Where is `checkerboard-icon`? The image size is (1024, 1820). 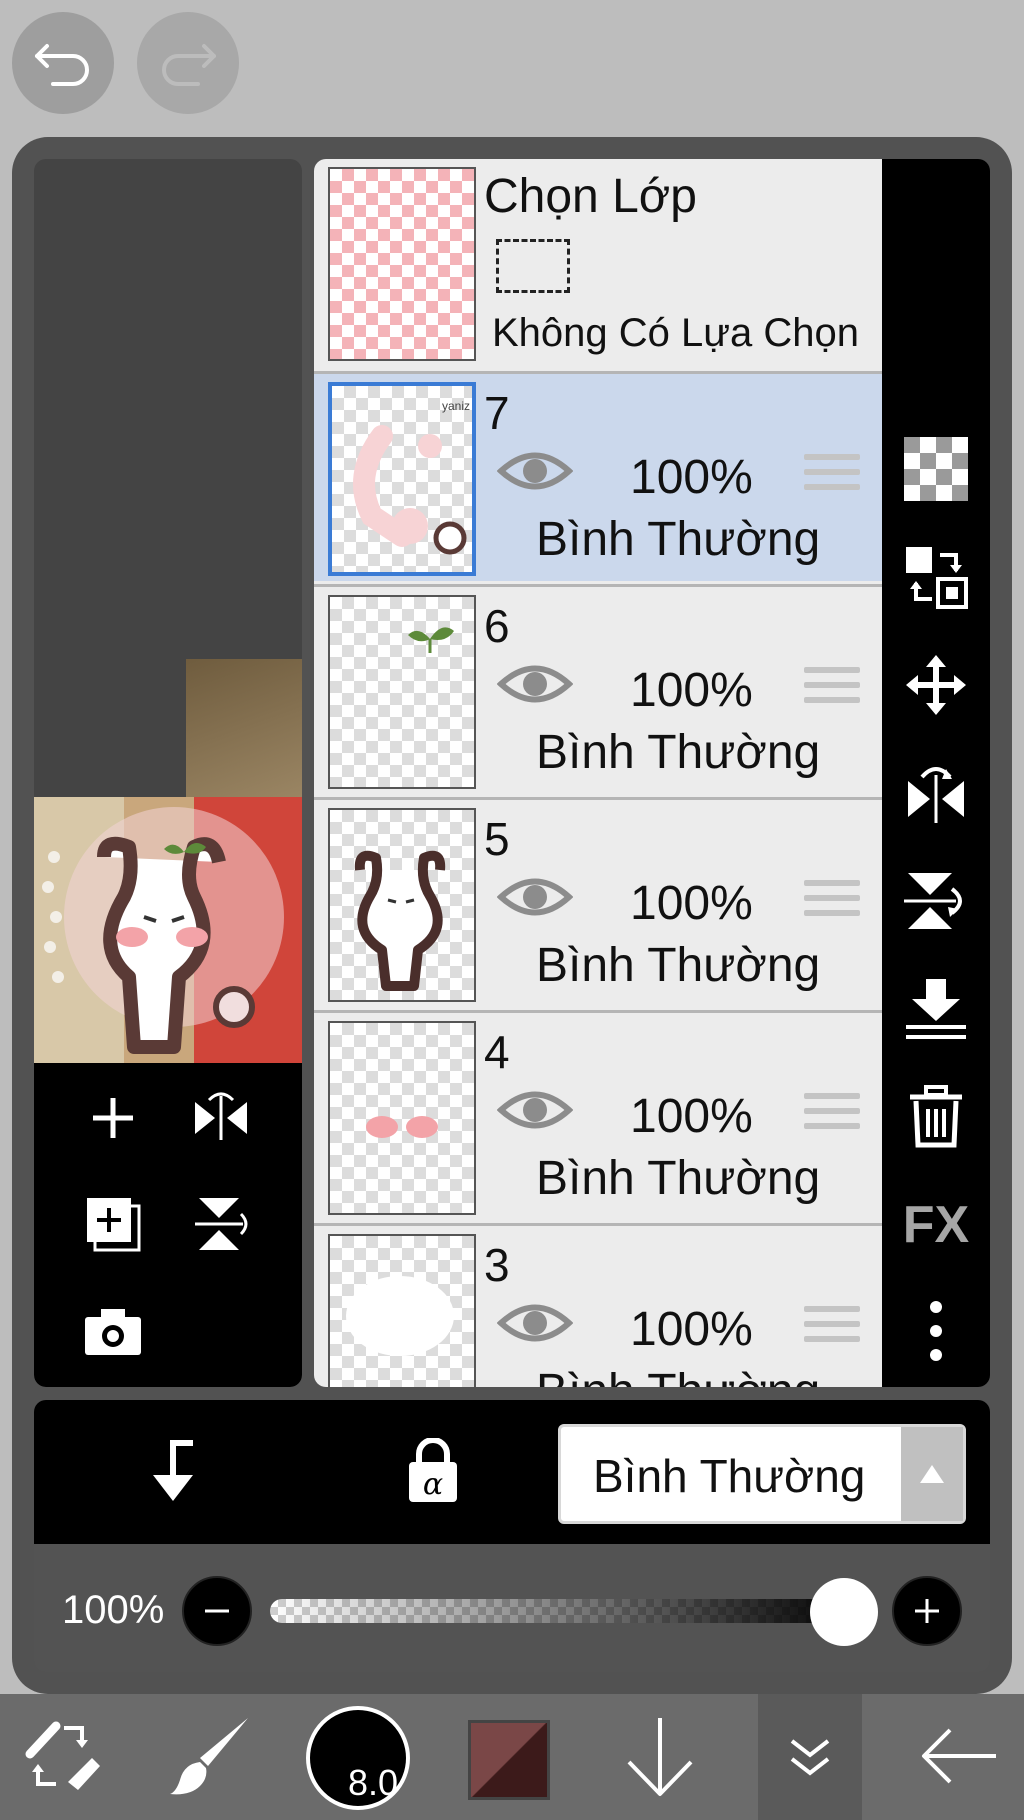 checkerboard-icon is located at coordinates (936, 469).